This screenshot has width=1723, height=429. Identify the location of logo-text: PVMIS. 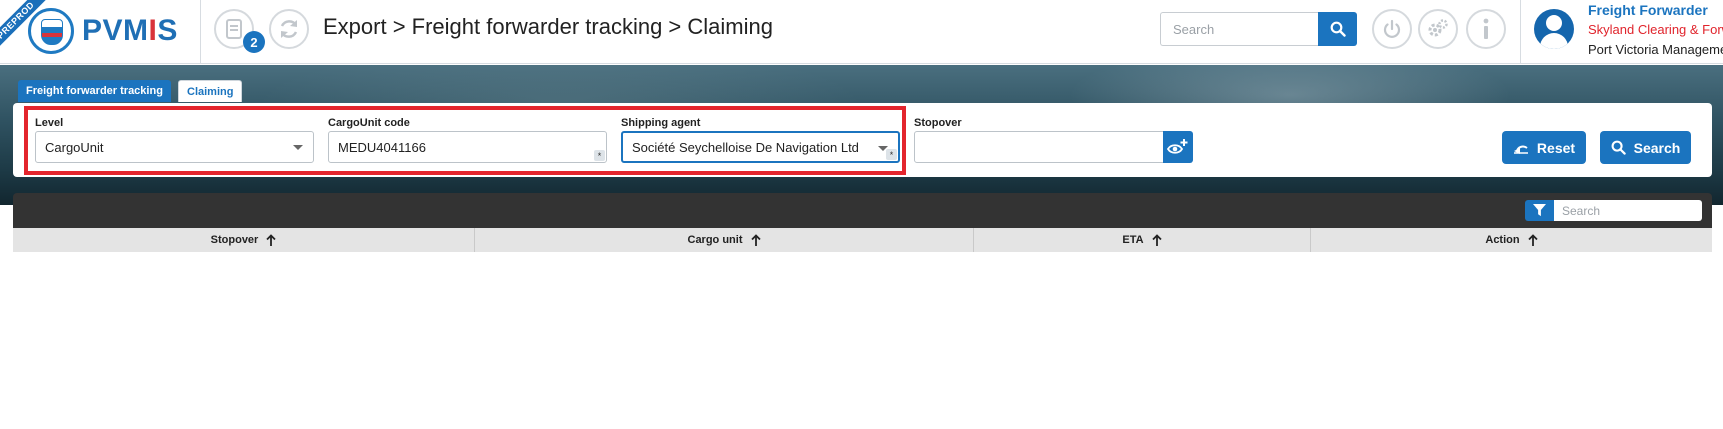
(130, 30).